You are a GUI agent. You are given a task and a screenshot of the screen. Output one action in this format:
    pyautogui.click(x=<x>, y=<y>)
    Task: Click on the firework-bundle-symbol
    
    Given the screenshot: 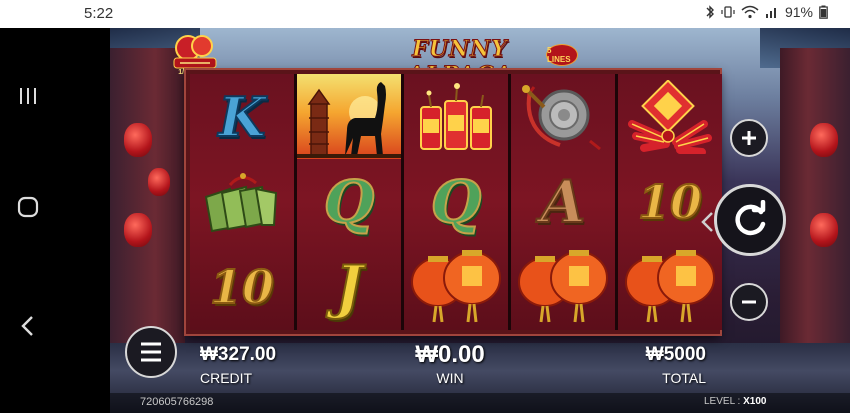 What is the action you would take?
    pyautogui.click(x=670, y=116)
    